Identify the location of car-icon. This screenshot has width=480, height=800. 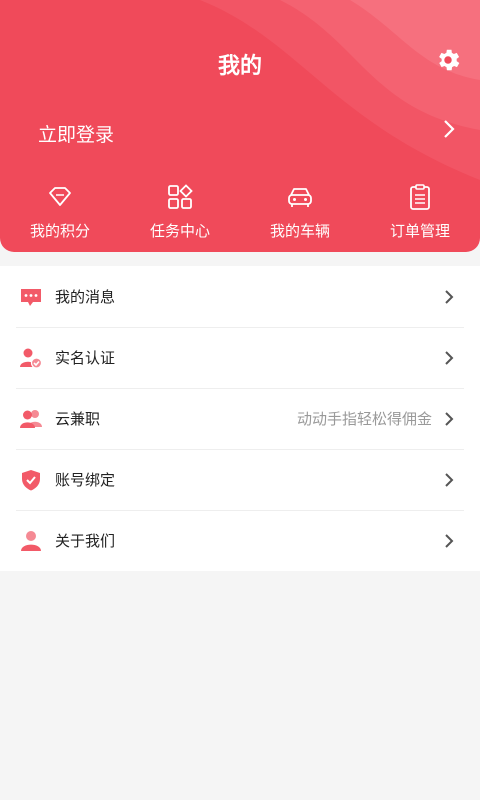
(300, 197).